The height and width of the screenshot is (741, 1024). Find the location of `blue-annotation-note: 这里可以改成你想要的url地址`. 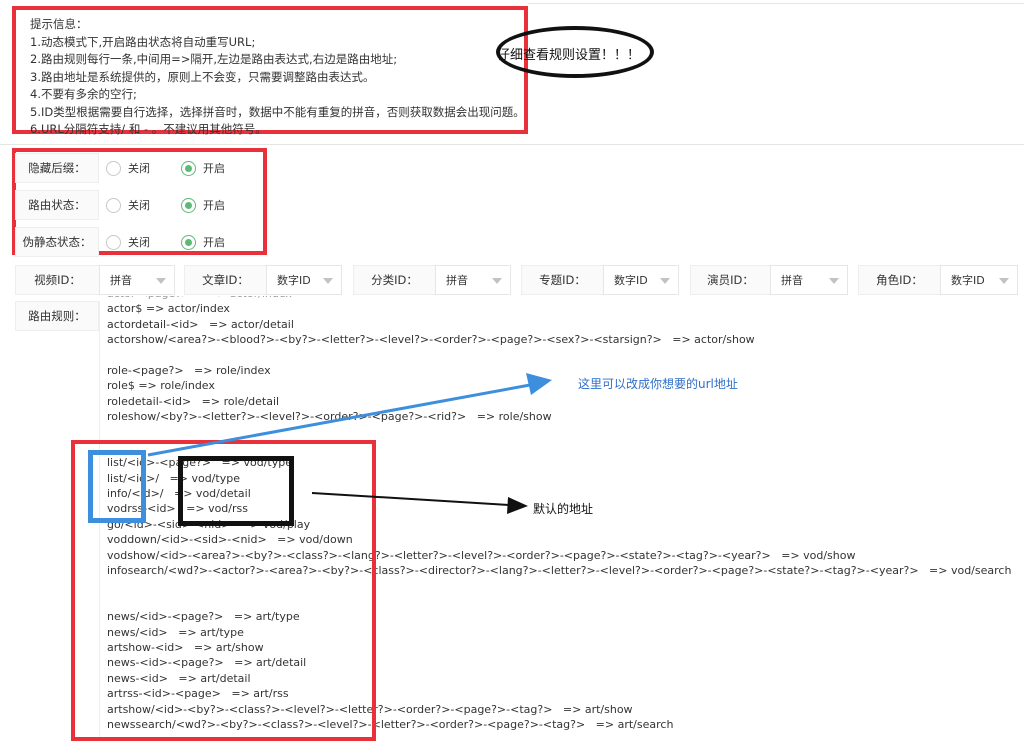

blue-annotation-note: 这里可以改成你想要的url地址 is located at coordinates (658, 384).